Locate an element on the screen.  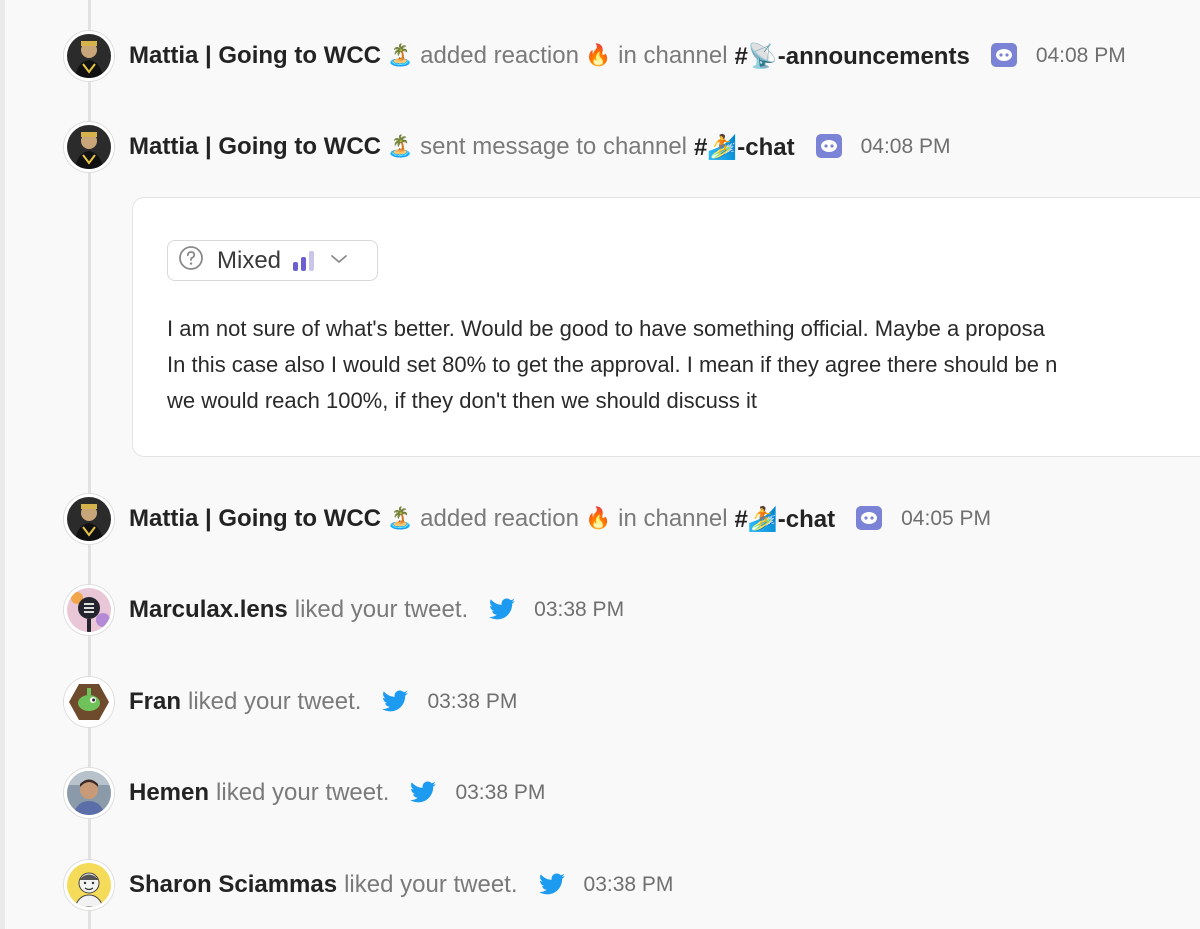
avatar-sharon is located at coordinates (89, 885).